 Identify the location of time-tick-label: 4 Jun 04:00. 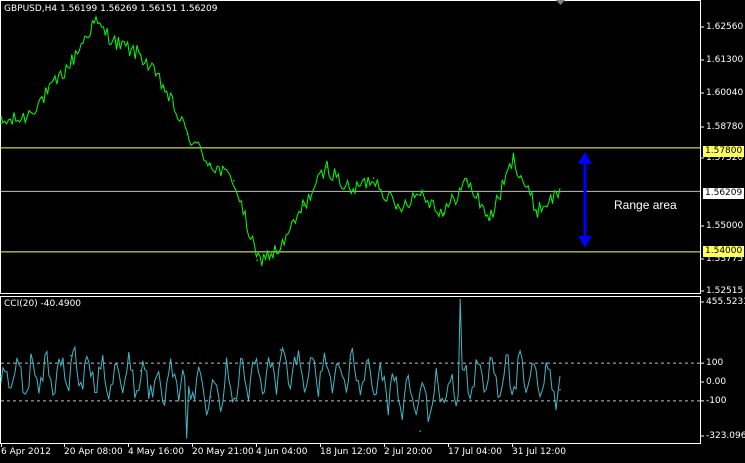
(282, 452).